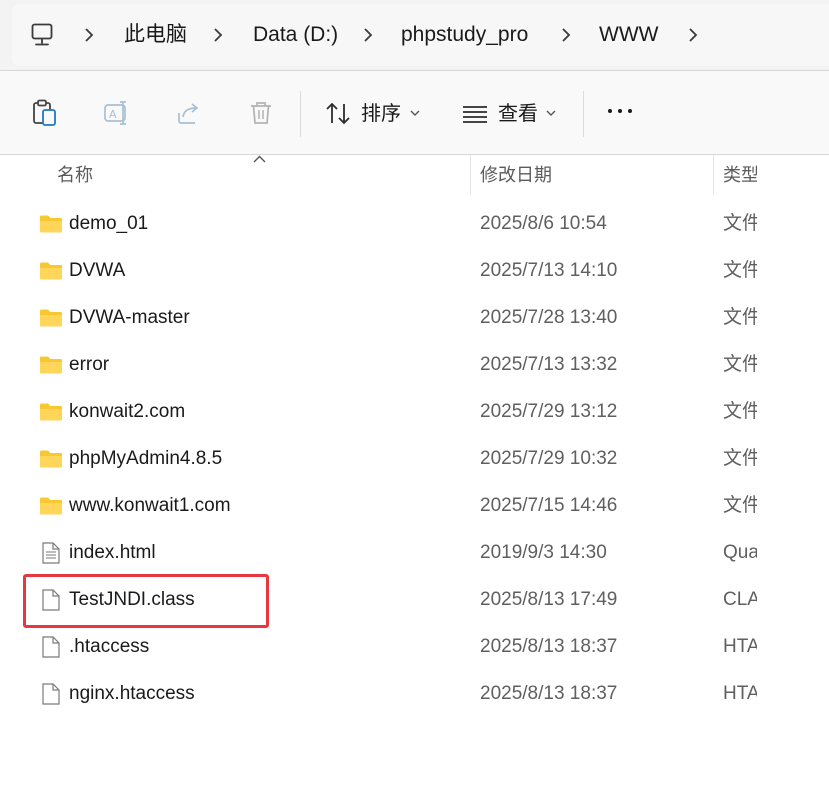 This screenshot has width=829, height=786. I want to click on file-modified-date: 2025/7/13 14:10, so click(549, 270).